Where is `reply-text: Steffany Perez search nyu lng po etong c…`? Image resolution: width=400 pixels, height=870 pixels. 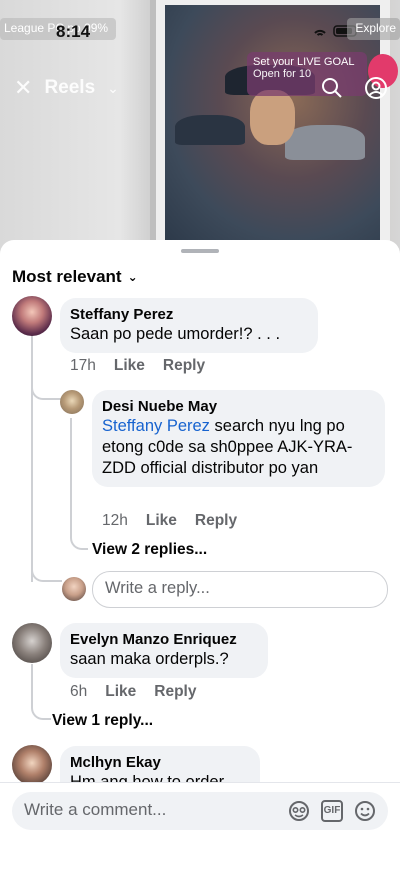 reply-text: Steffany Perez search nyu lng po etong c… is located at coordinates (237, 447).